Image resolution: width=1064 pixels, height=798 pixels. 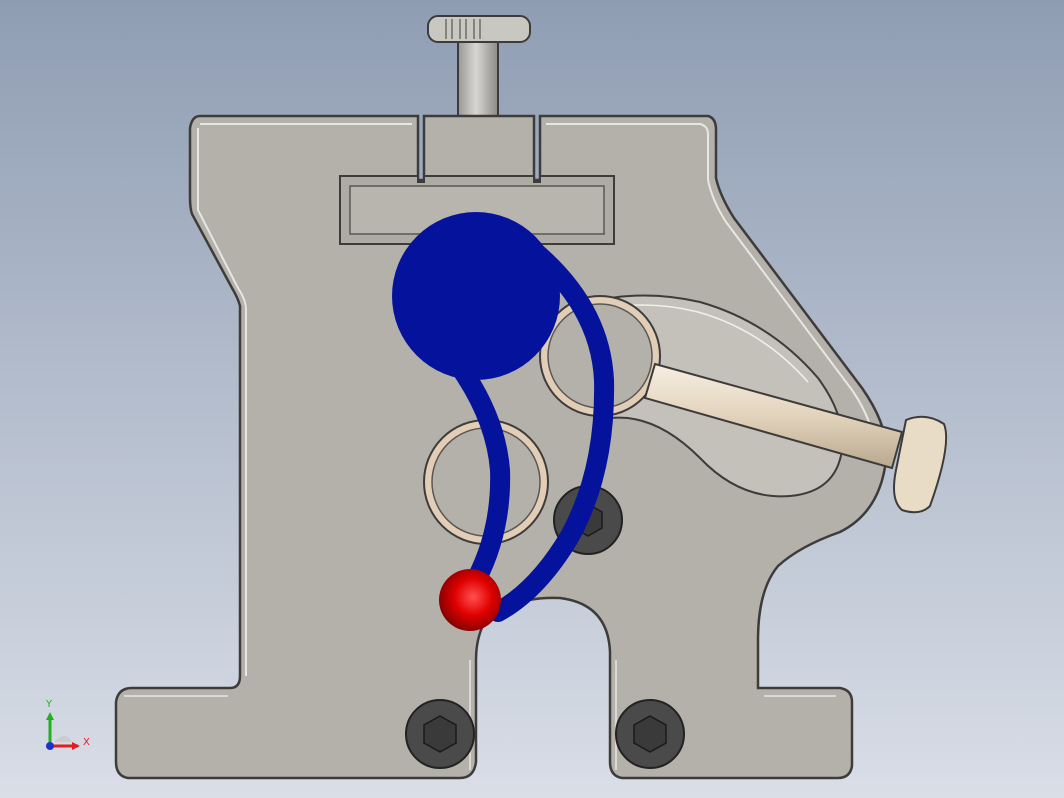 I want to click on triad-z-axis, so click(x=50, y=746).